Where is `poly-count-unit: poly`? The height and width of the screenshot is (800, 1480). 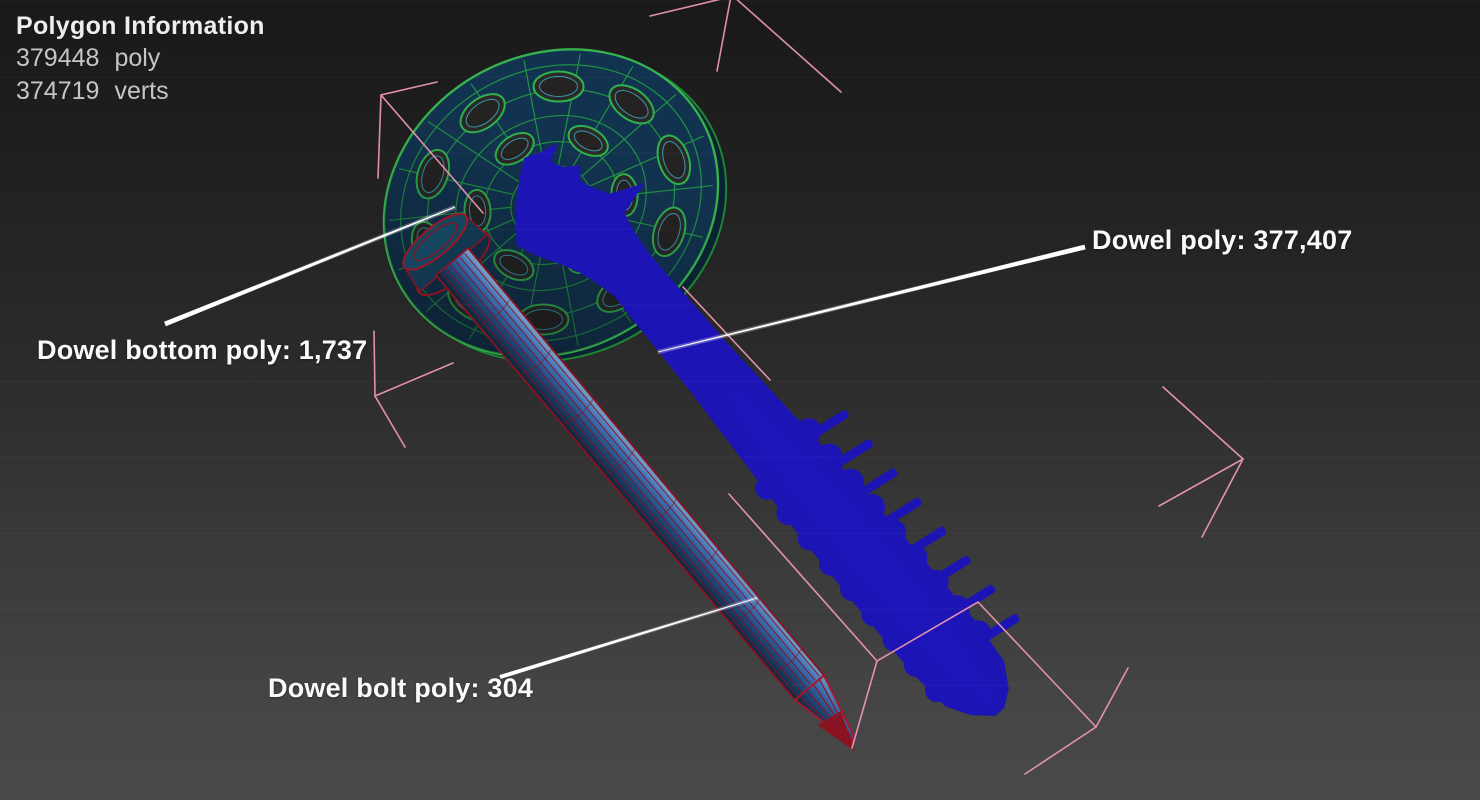 poly-count-unit: poly is located at coordinates (137, 58).